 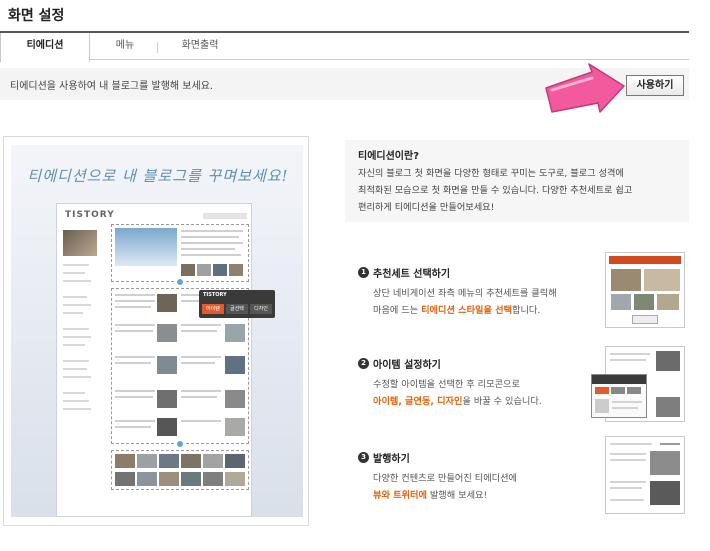 What do you see at coordinates (200, 46) in the screenshot?
I see `tab-display: 화면출력` at bounding box center [200, 46].